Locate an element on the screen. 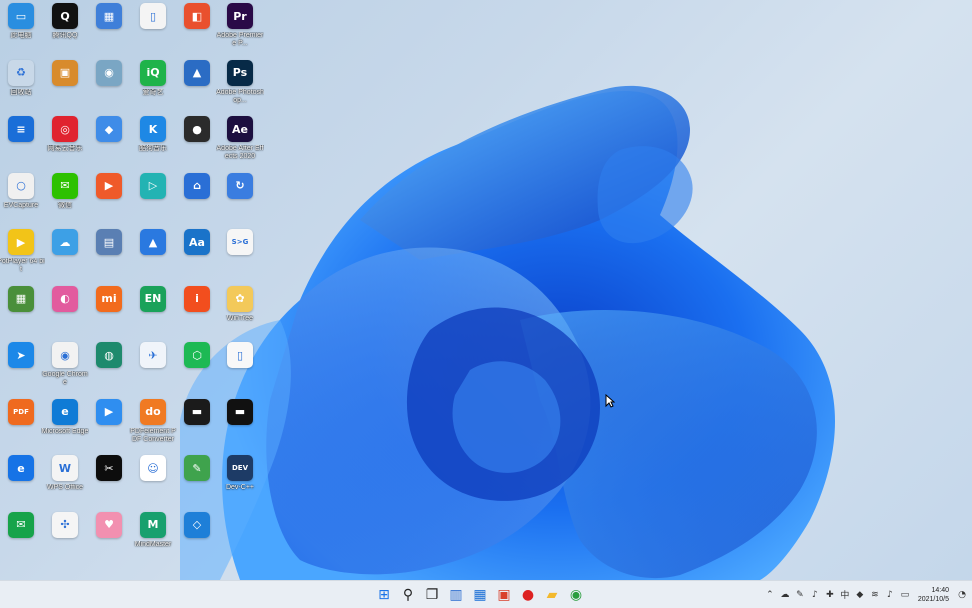  app-icon: ◍ is located at coordinates (109, 355).